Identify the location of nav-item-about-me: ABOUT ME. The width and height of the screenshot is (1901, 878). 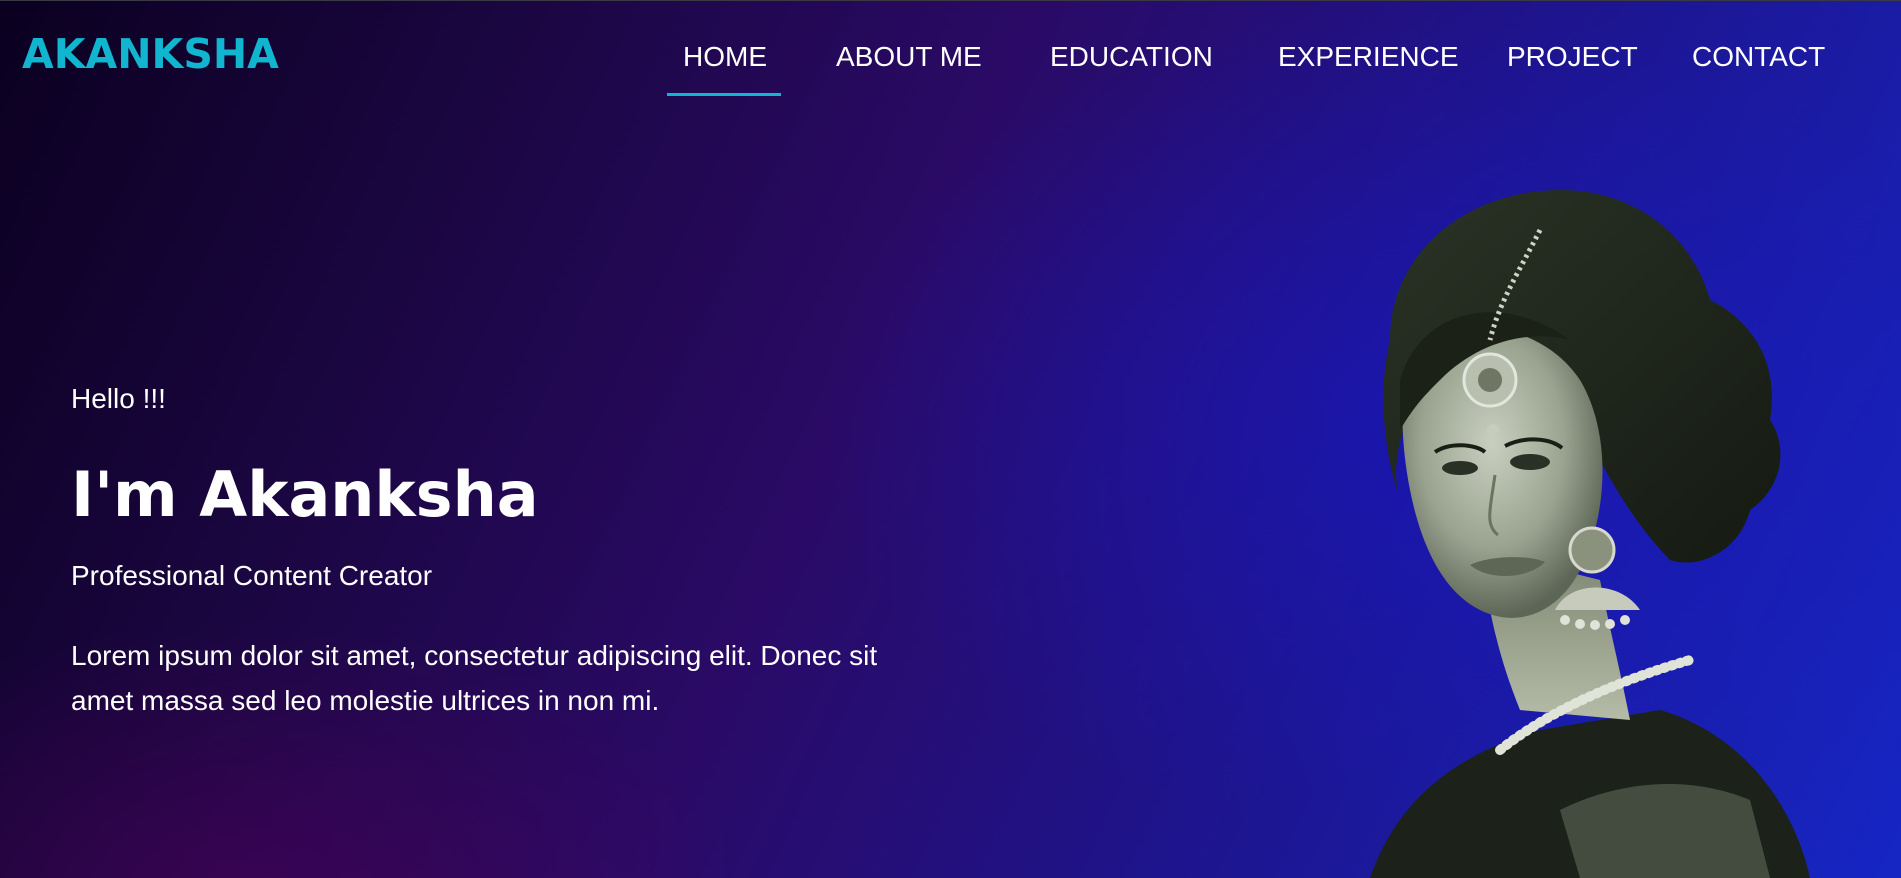
(909, 35).